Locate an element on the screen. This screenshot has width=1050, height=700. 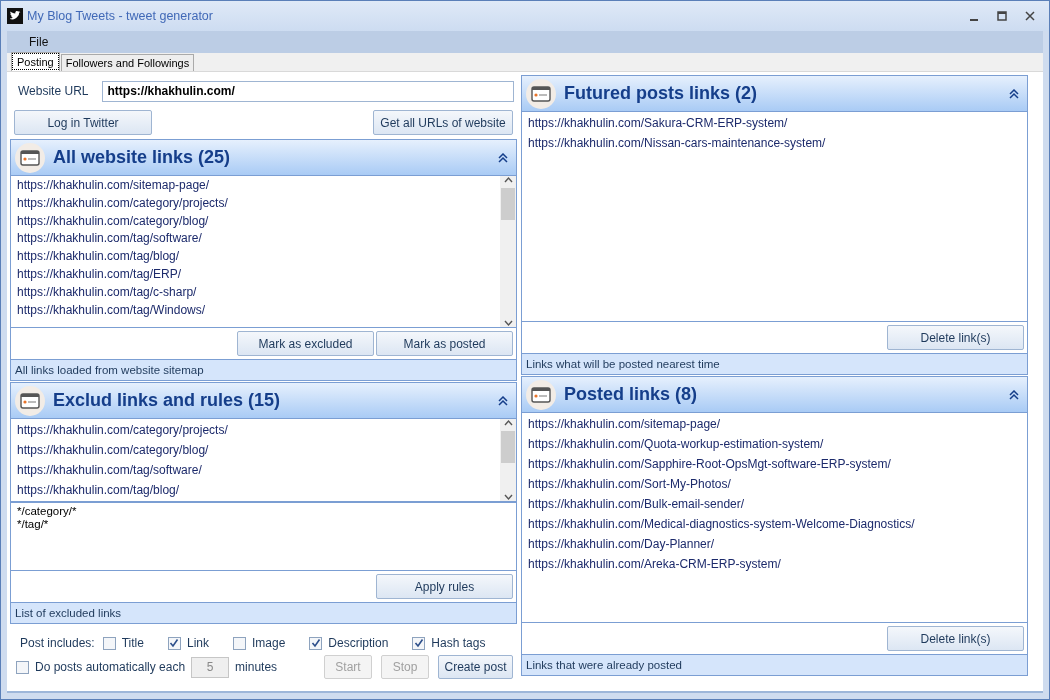
list-item: https://khakhulin.com/Medical-diagnostics-system-Welcome-Diagnostics/ is located at coordinates (774, 524).